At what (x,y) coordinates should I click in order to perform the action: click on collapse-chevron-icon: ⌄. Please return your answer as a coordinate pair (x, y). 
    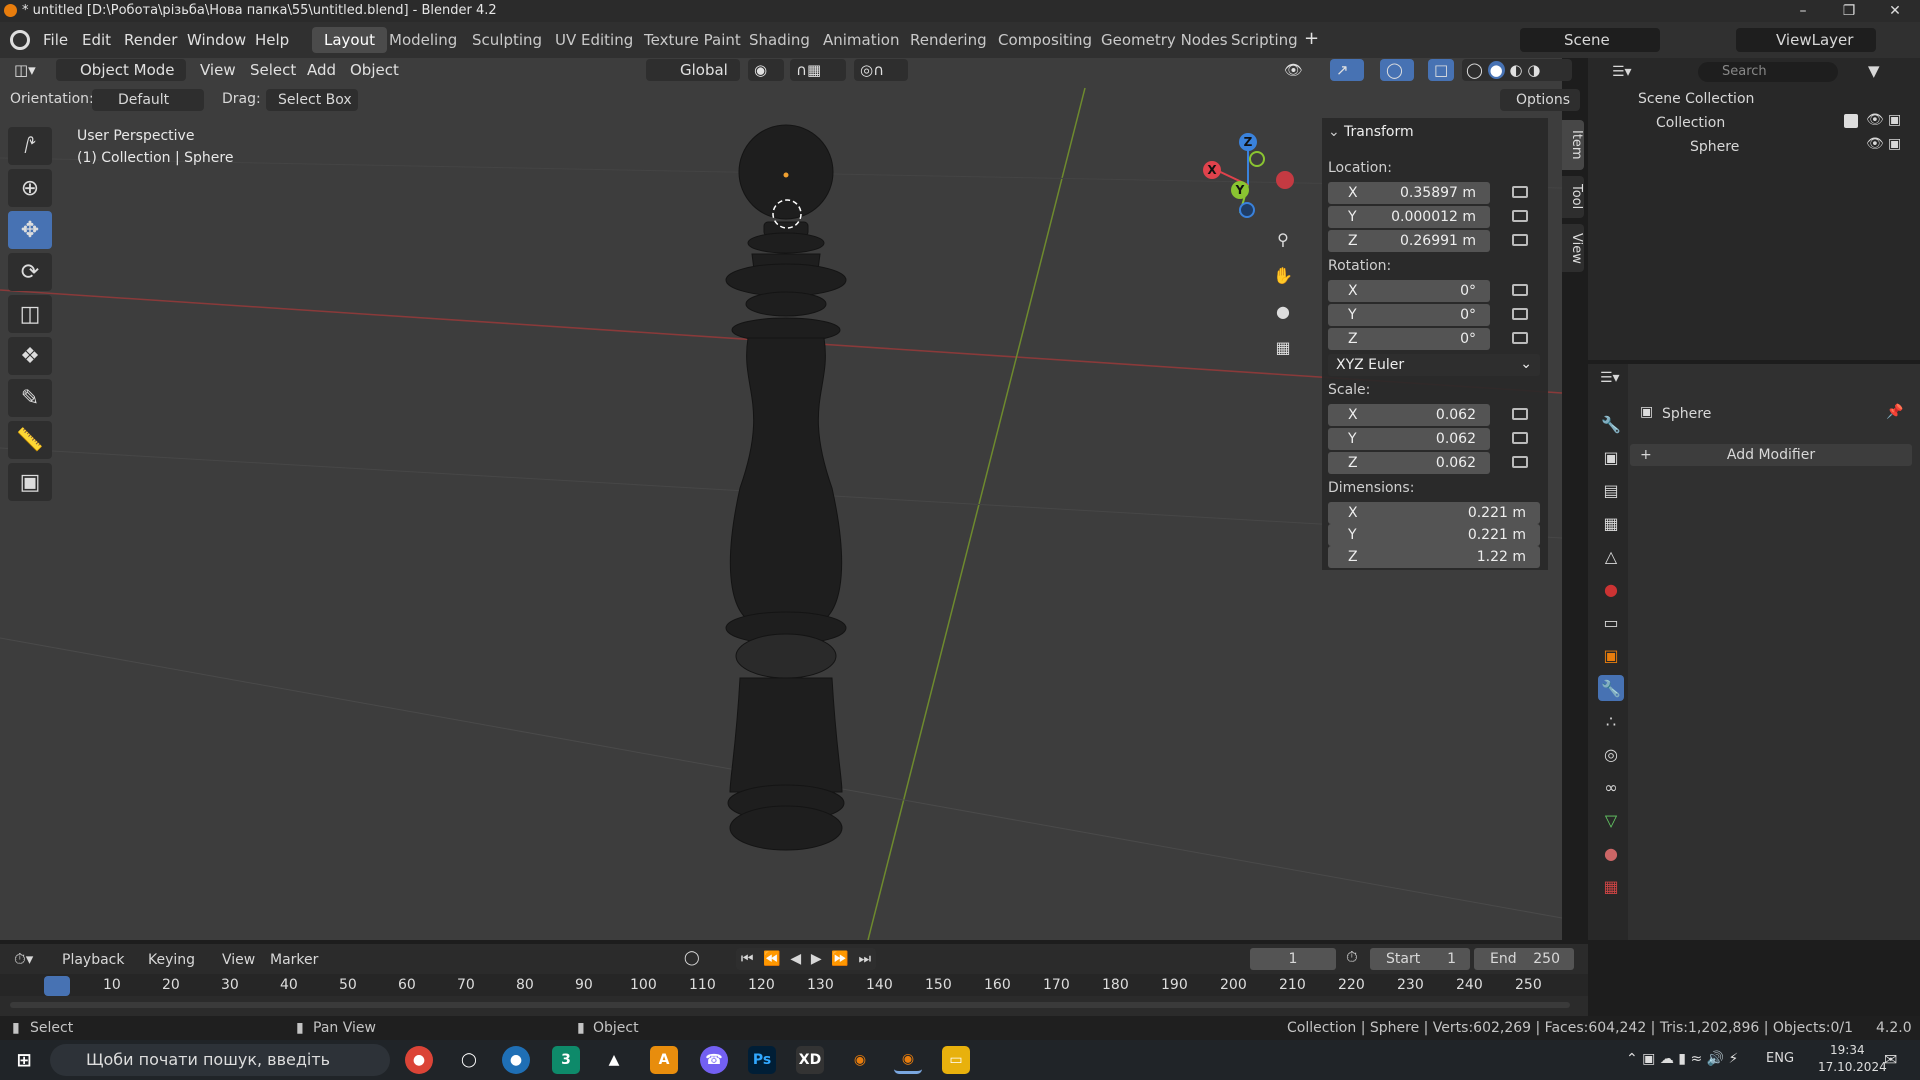
    Looking at the image, I should click on (1334, 132).